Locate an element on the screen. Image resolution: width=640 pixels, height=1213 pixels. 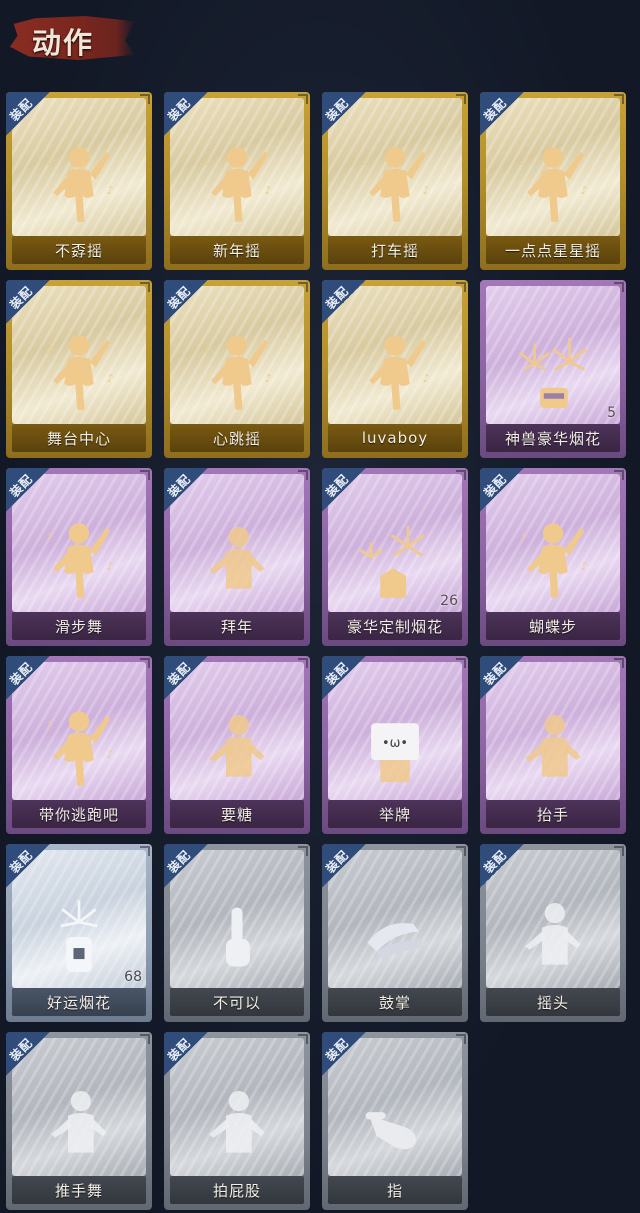
emote-card: 装配不可以 is located at coordinates (237, 933).